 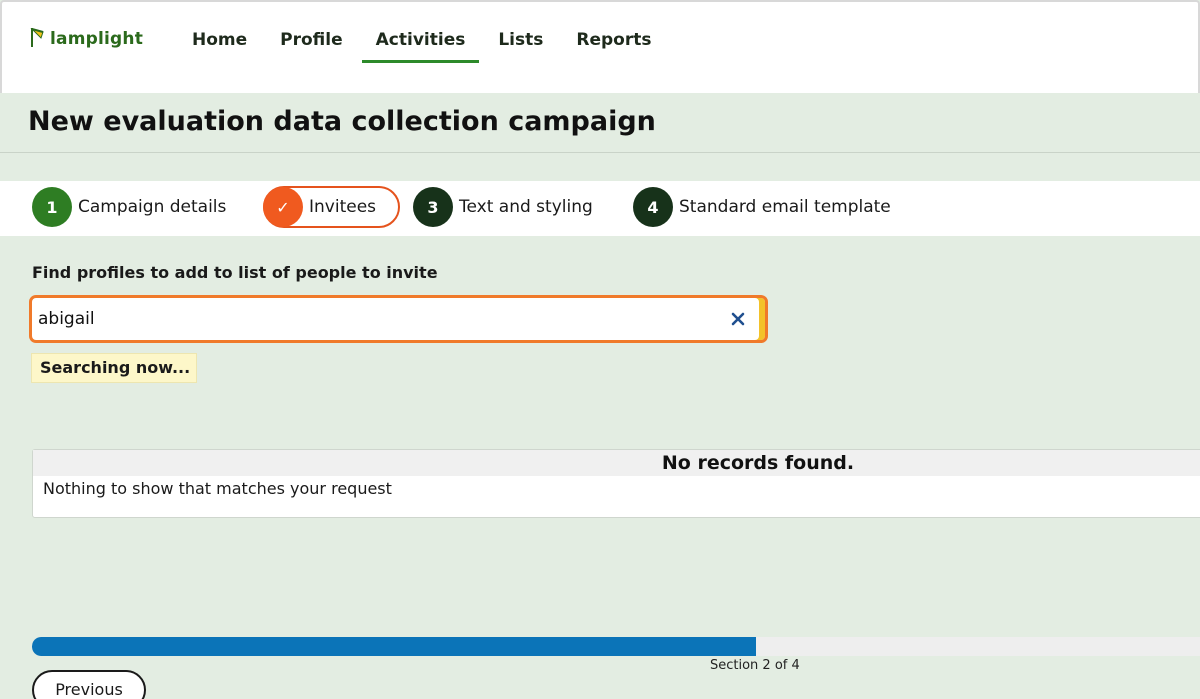 I want to click on step-label: Invitees, so click(x=343, y=207).